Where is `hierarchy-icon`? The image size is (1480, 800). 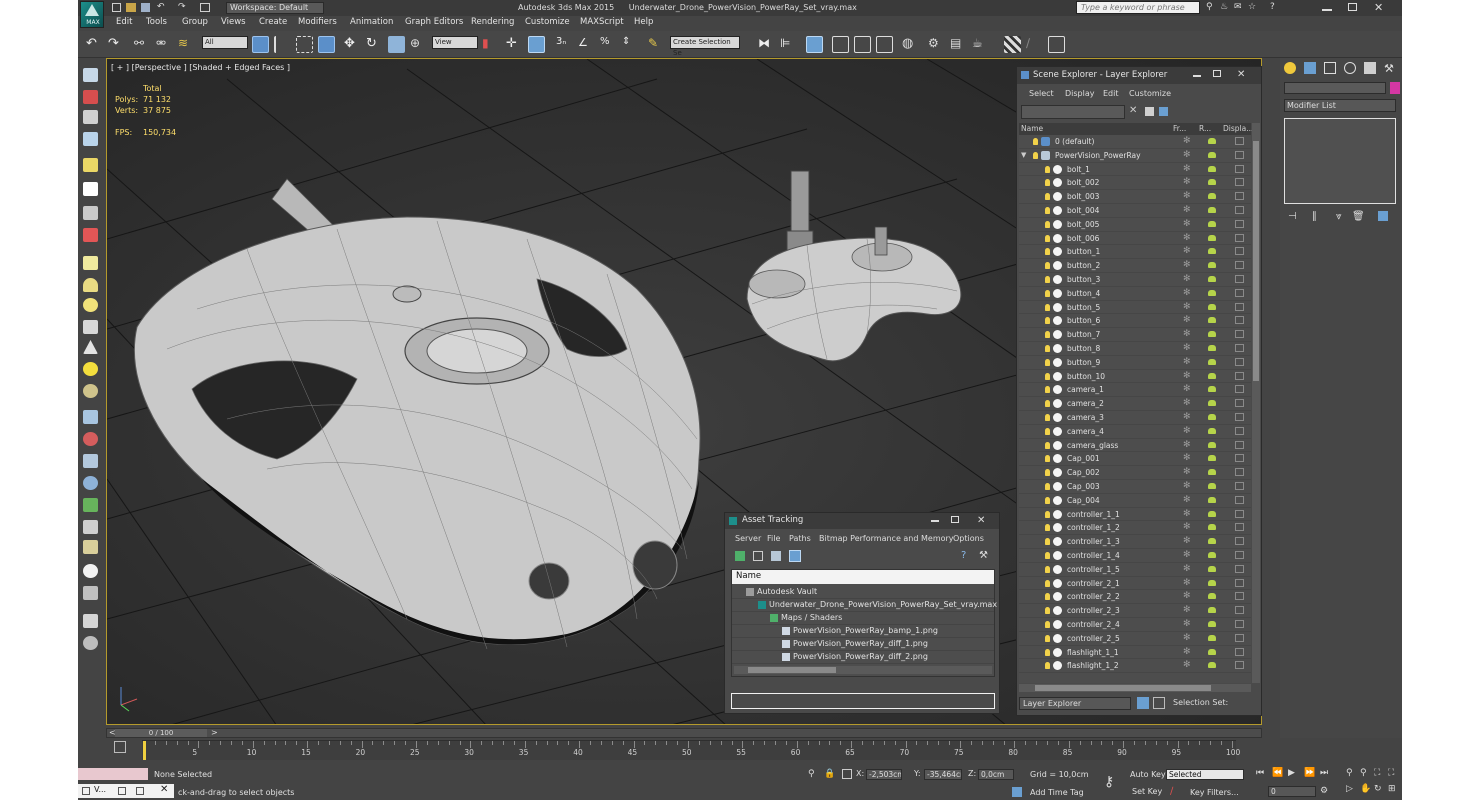 hierarchy-icon is located at coordinates (1159, 703).